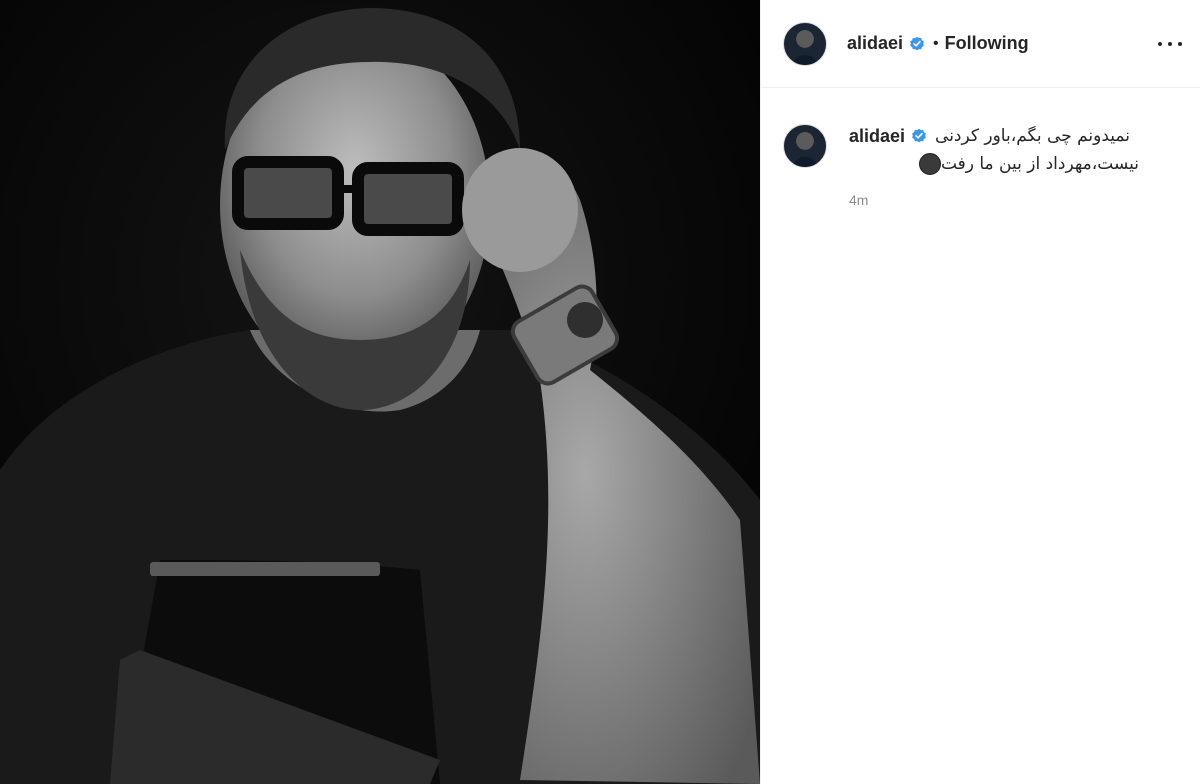 Image resolution: width=1200 pixels, height=784 pixels. What do you see at coordinates (875, 43) in the screenshot?
I see `author-username: alidaei` at bounding box center [875, 43].